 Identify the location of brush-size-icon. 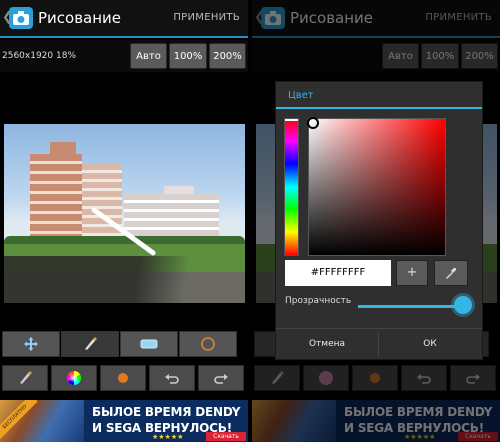
(26, 377).